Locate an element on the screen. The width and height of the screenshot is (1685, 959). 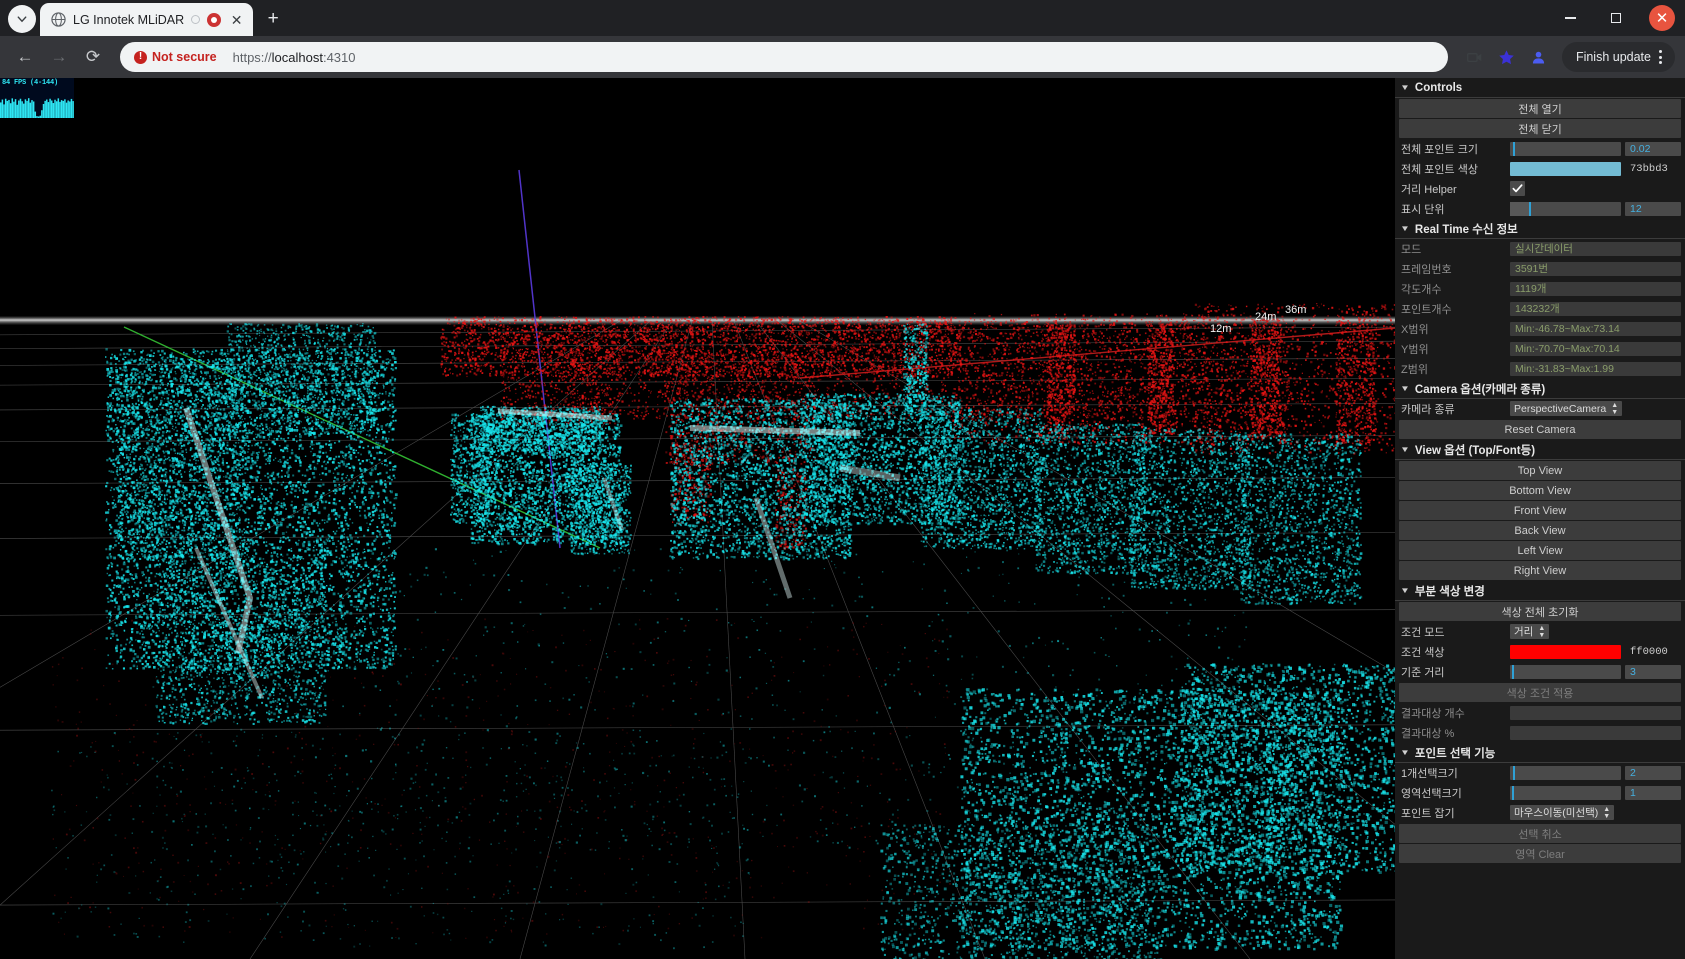
point-grab-select: 마우스이동(미선택) ▲ ▼ is located at coordinates (1562, 812).